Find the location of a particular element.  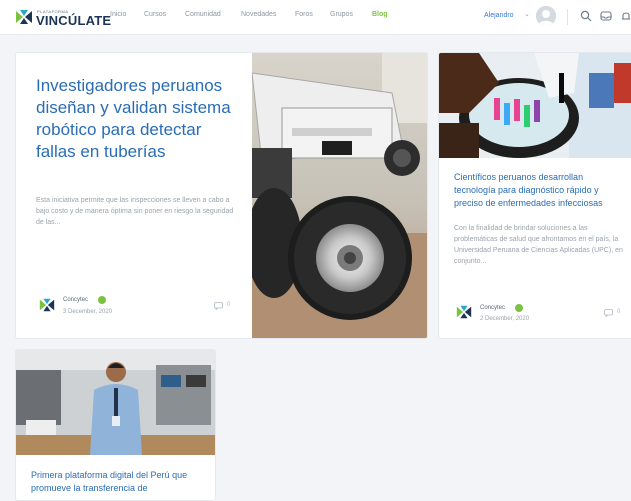

chevron-down-icon: ⌄ is located at coordinates (527, 14).